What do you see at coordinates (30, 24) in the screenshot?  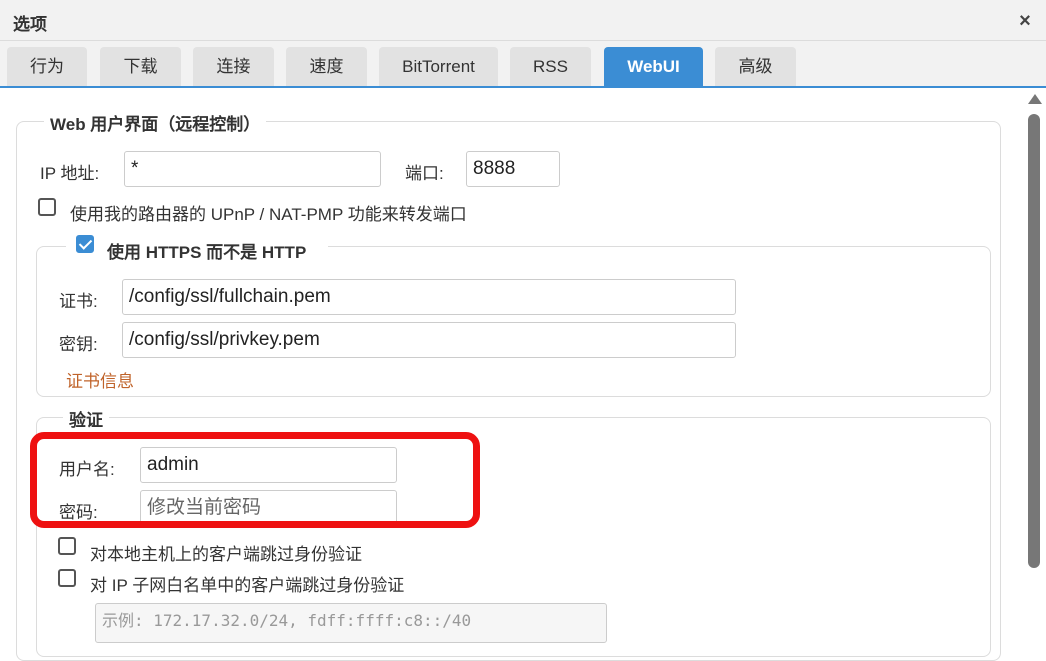 I see `dialog-title: 选项` at bounding box center [30, 24].